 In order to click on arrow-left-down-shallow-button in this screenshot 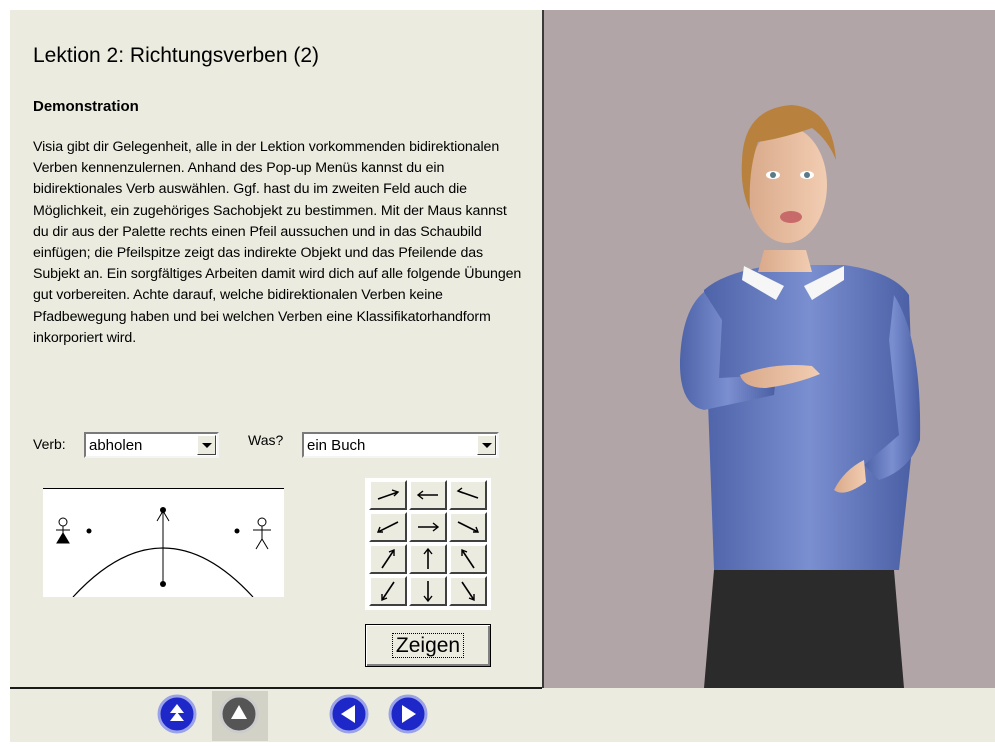, I will do `click(388, 527)`.